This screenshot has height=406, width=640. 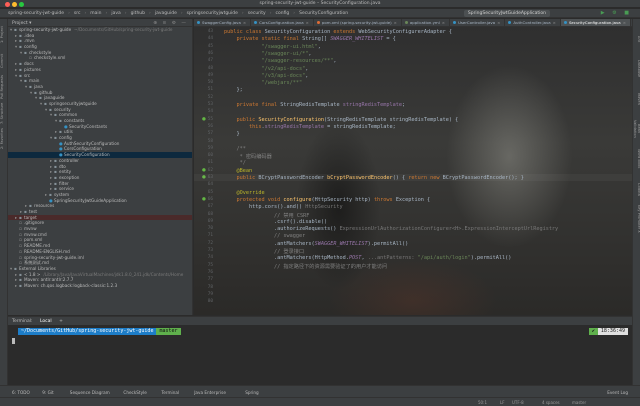 What do you see at coordinates (36, 13) in the screenshot?
I see `breadcrumb-item: spring-security-jwt-guide` at bounding box center [36, 13].